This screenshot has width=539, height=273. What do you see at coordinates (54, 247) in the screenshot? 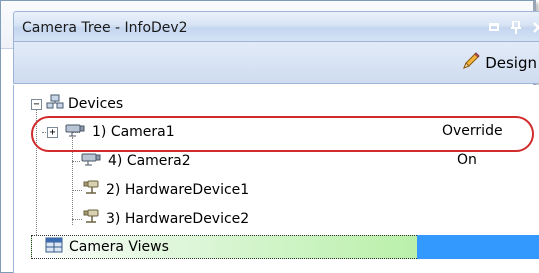
I see `camera-views-icon` at bounding box center [54, 247].